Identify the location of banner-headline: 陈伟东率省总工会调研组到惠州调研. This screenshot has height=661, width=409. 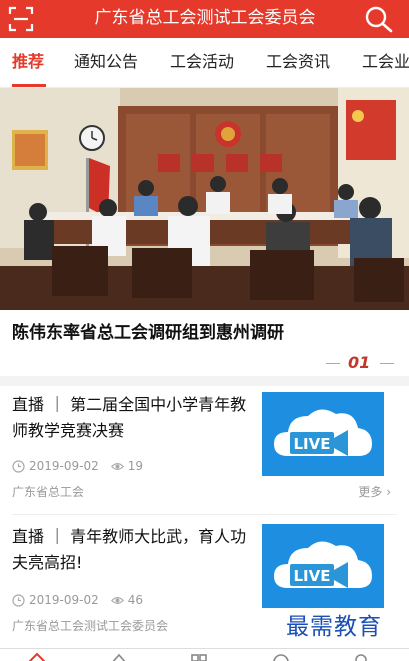
(148, 333).